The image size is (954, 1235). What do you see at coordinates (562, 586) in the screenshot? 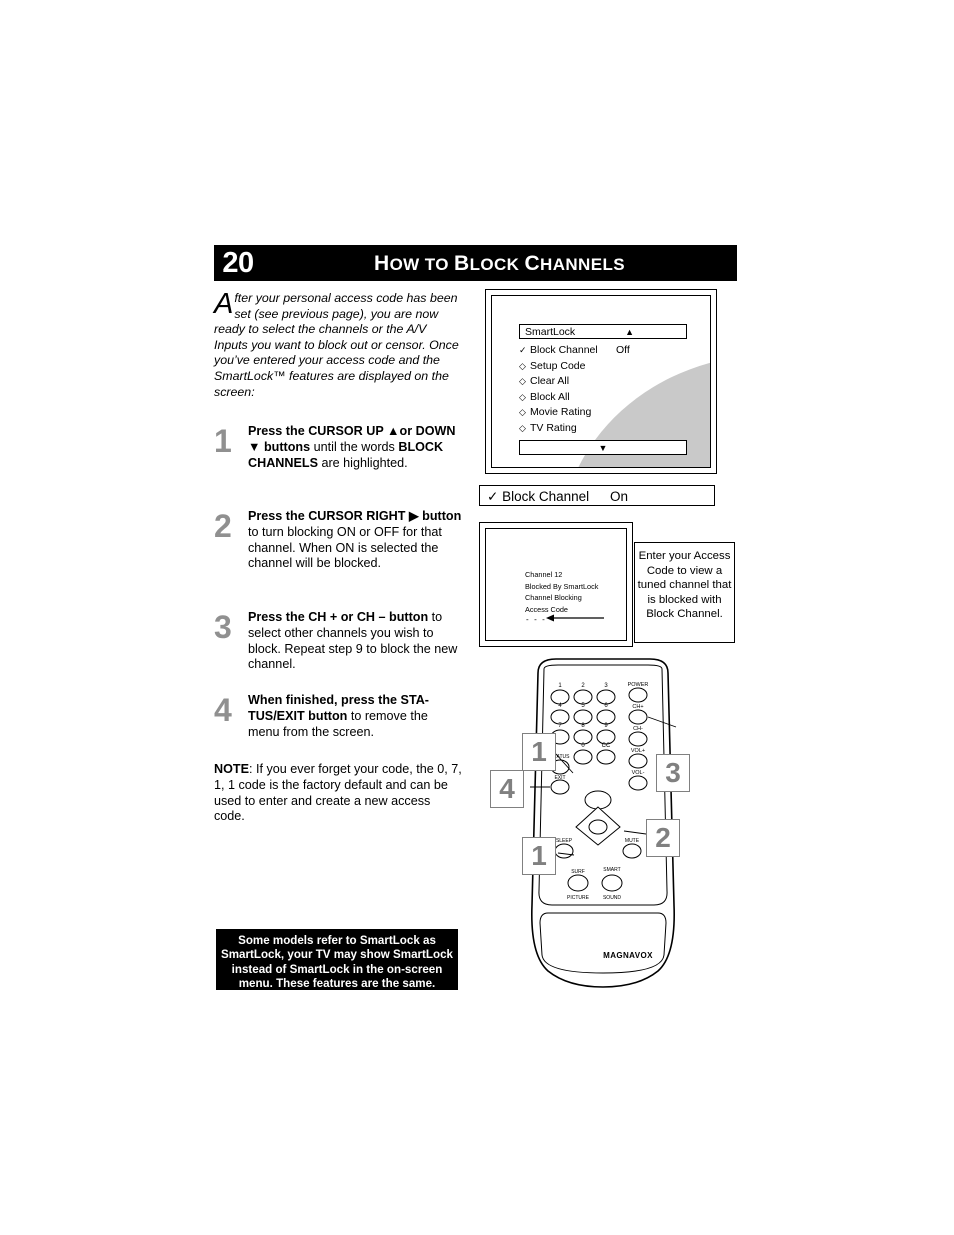
I see `blocked-line-2: Blocked By SmartLock` at bounding box center [562, 586].